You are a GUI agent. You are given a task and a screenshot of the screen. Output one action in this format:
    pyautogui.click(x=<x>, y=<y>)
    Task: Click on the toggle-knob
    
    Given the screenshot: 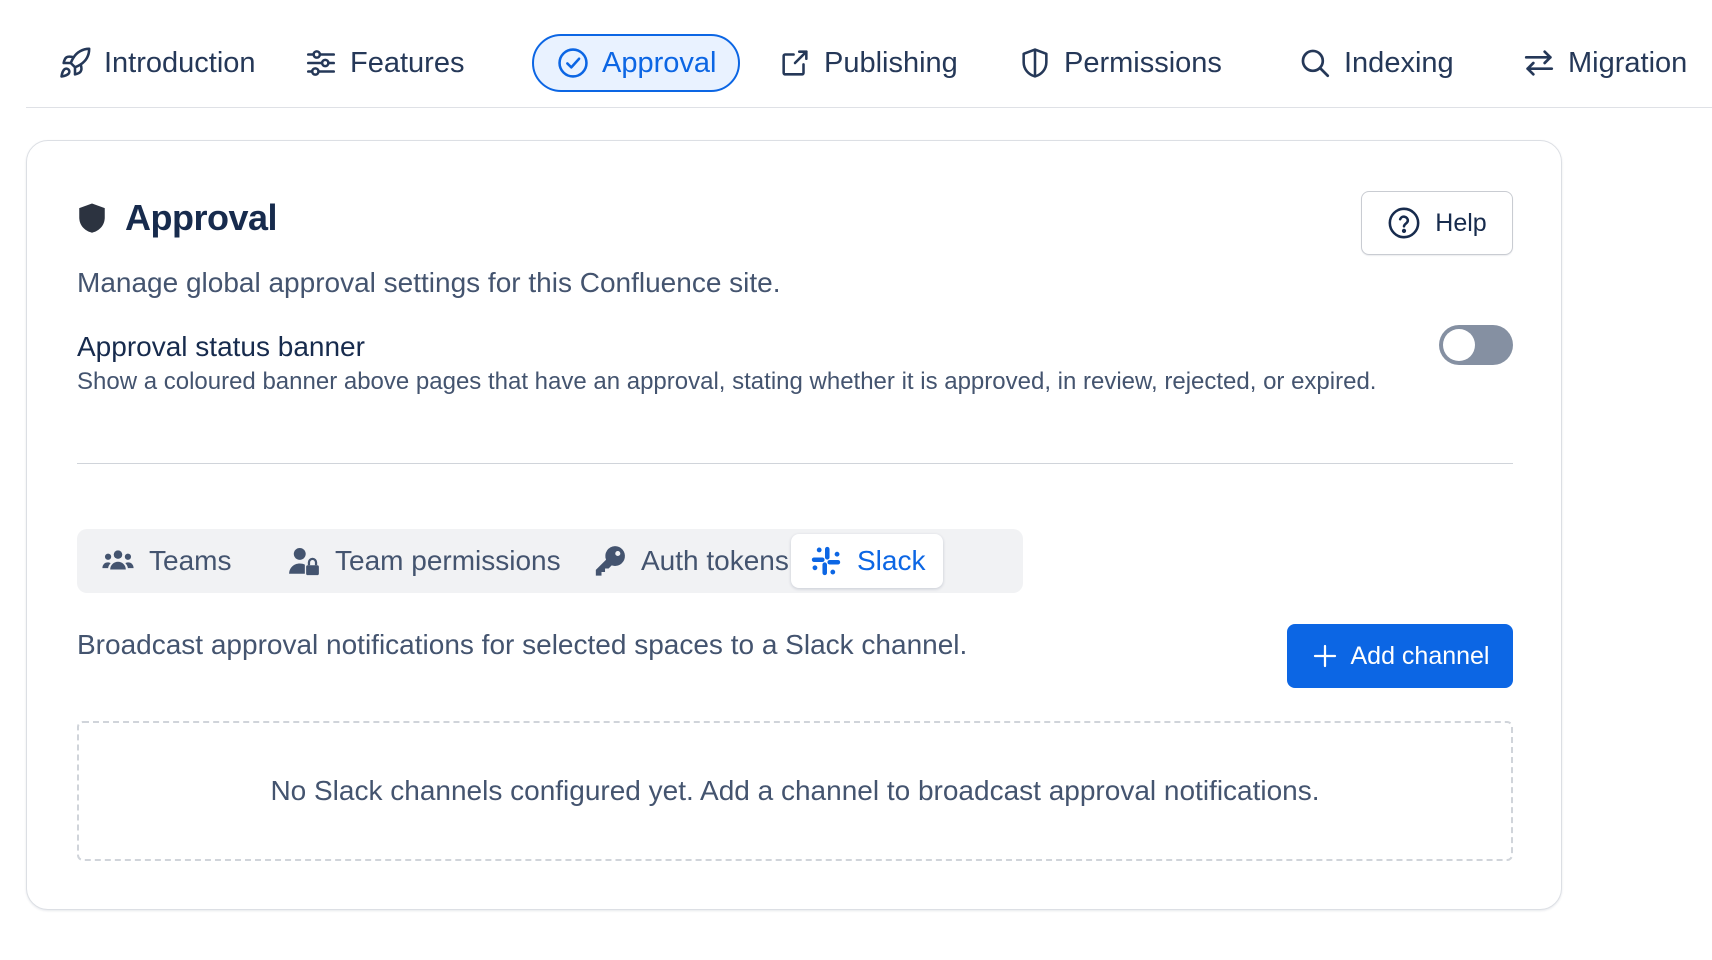 What is the action you would take?
    pyautogui.click(x=1459, y=345)
    